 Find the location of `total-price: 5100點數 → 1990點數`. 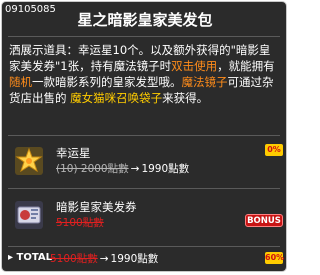

total-price: 5100點數 → 1990點數 is located at coordinates (104, 258).